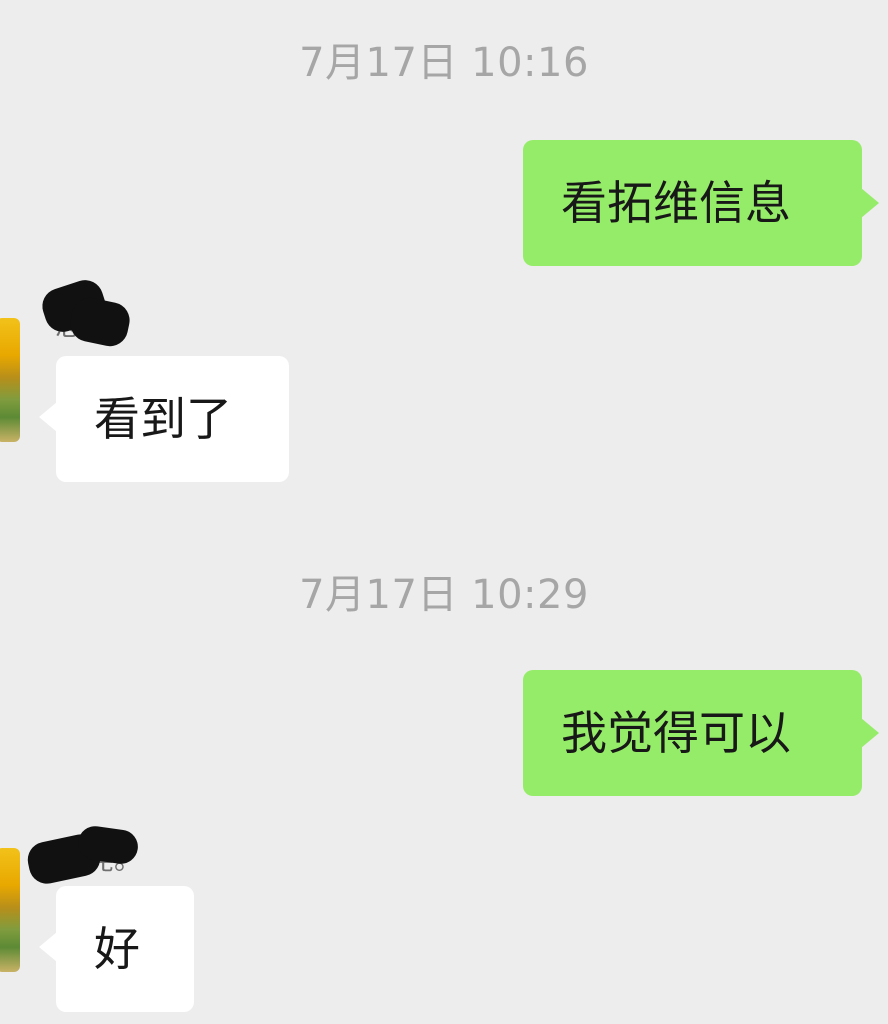 The image size is (888, 1024). I want to click on timestamp: 7月17日 10:16, so click(444, 63).